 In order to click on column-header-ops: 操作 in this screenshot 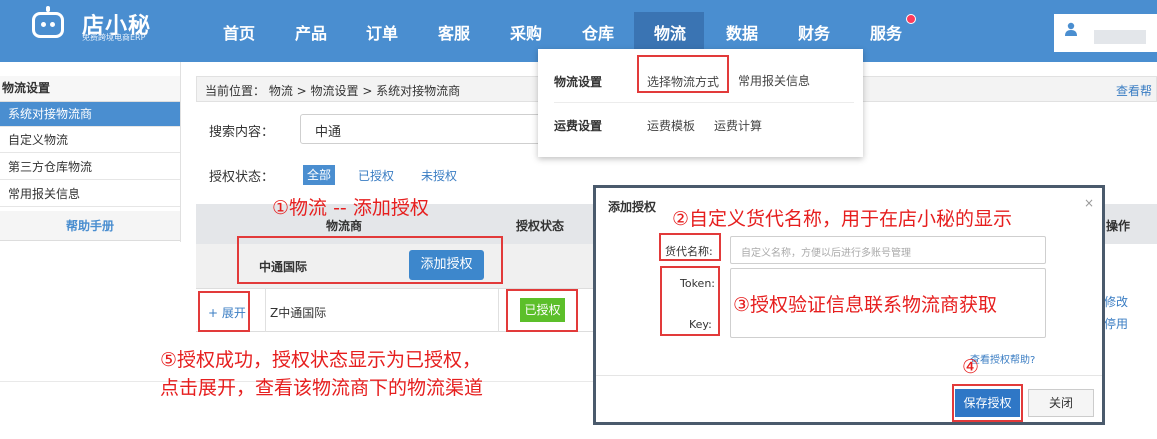, I will do `click(1118, 226)`.